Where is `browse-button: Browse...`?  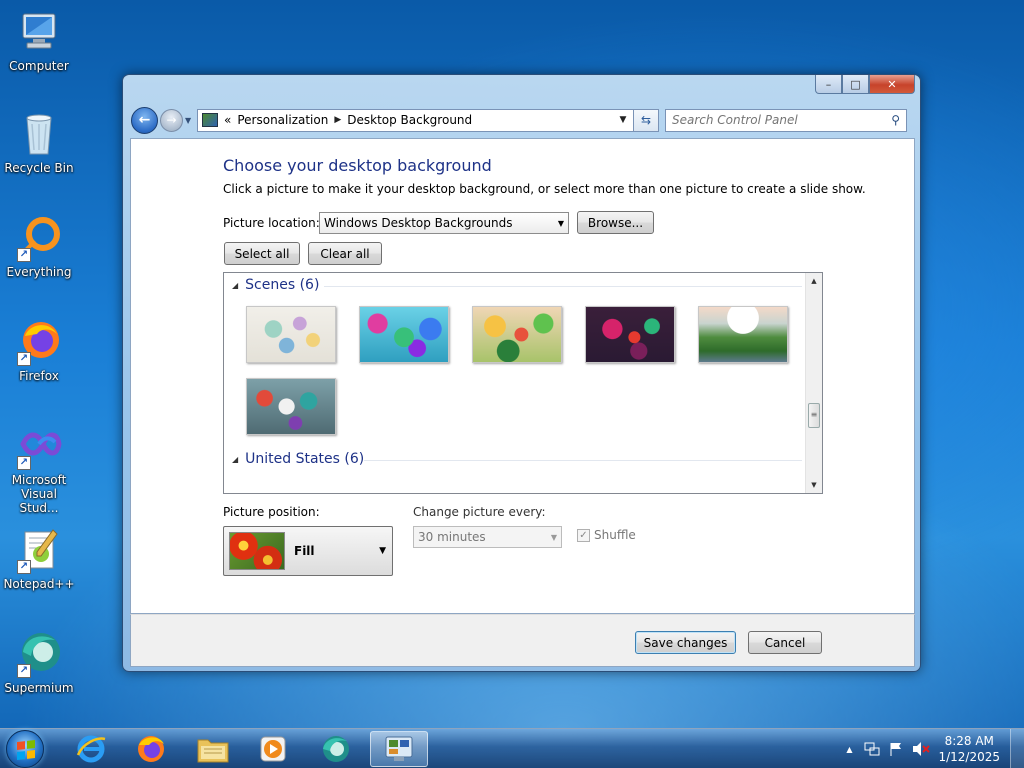 browse-button: Browse... is located at coordinates (615, 222).